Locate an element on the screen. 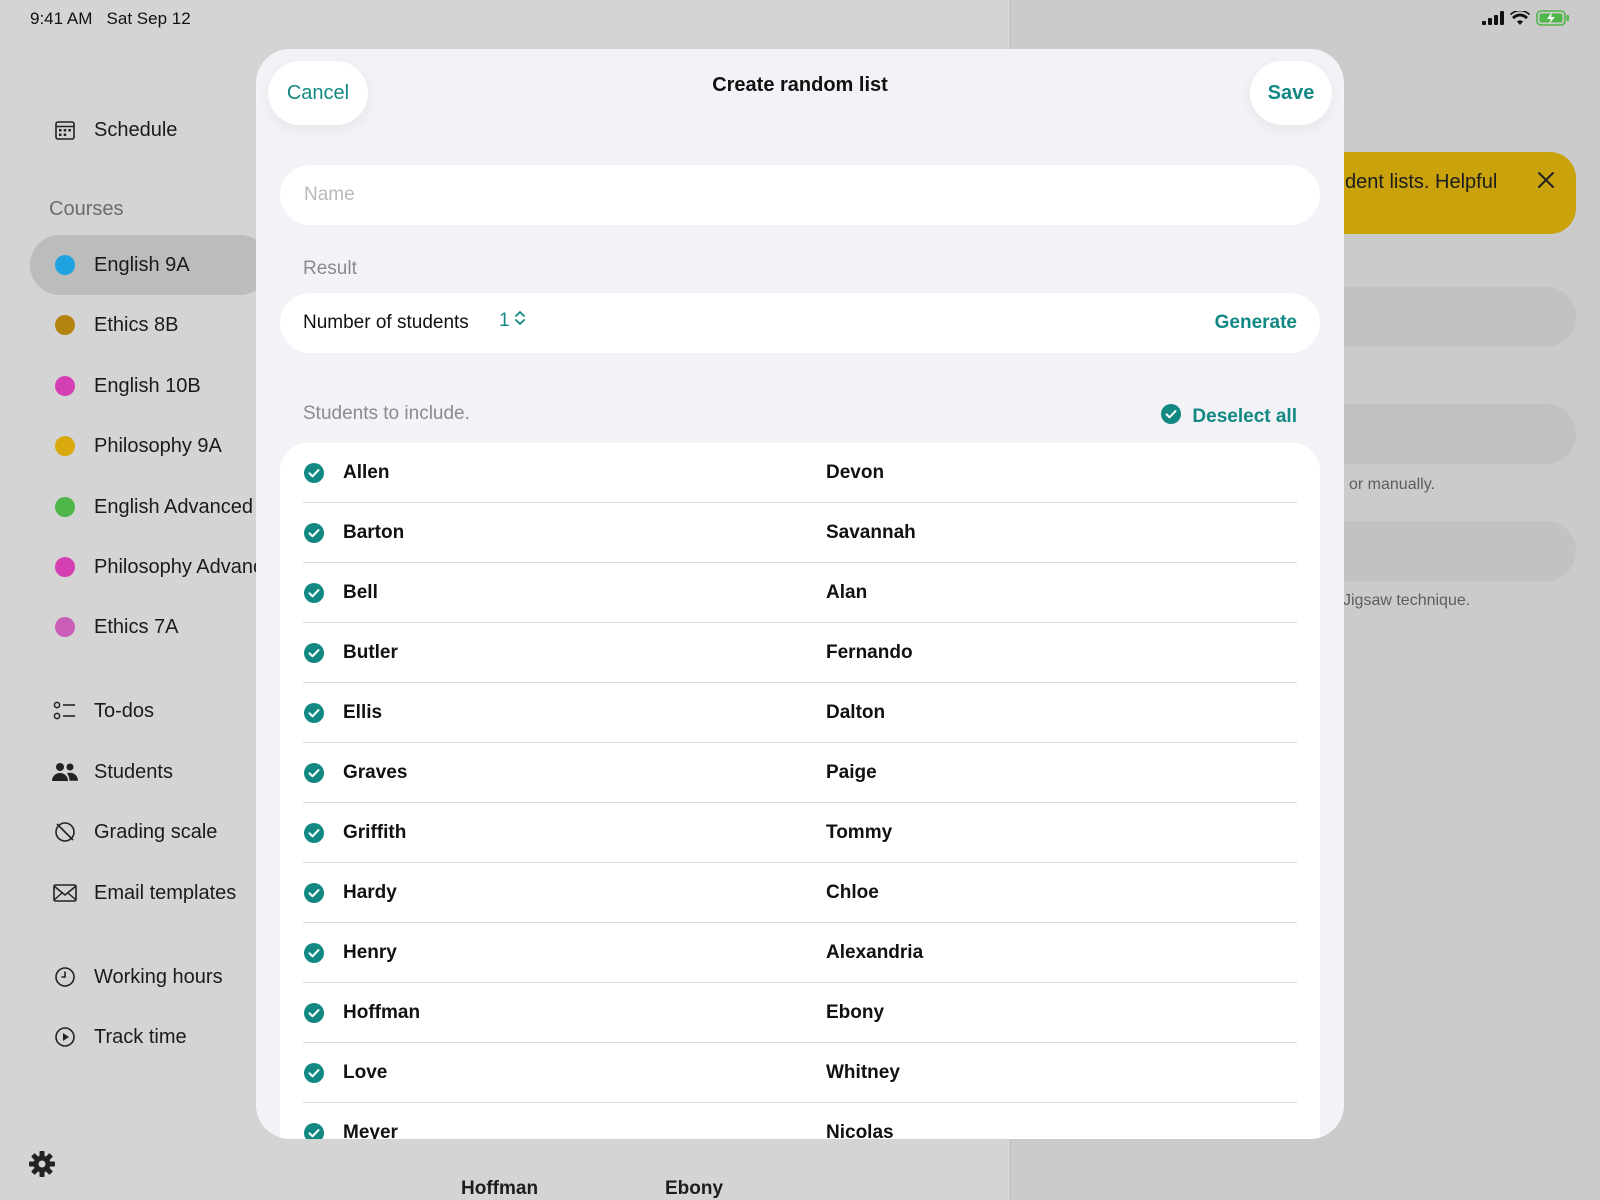  clock-icon is located at coordinates (65, 977).